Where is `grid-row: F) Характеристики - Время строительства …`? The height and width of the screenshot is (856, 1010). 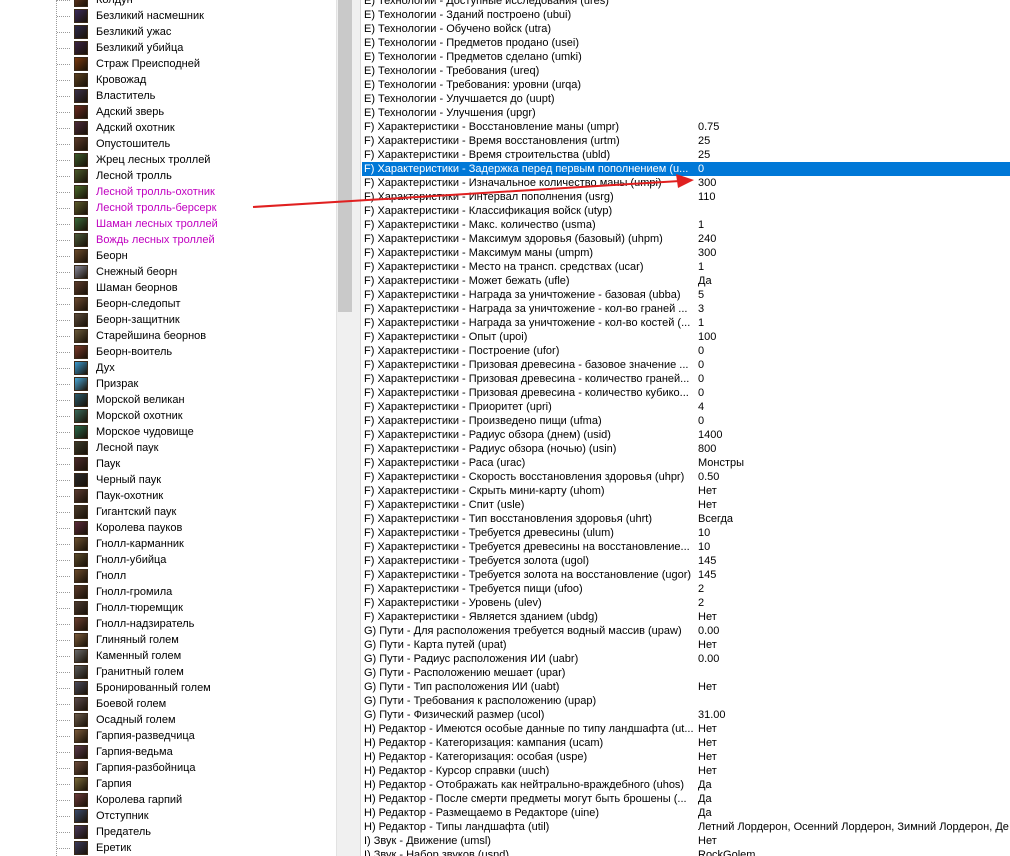
grid-row: F) Характеристики - Время строительства … is located at coordinates (686, 155).